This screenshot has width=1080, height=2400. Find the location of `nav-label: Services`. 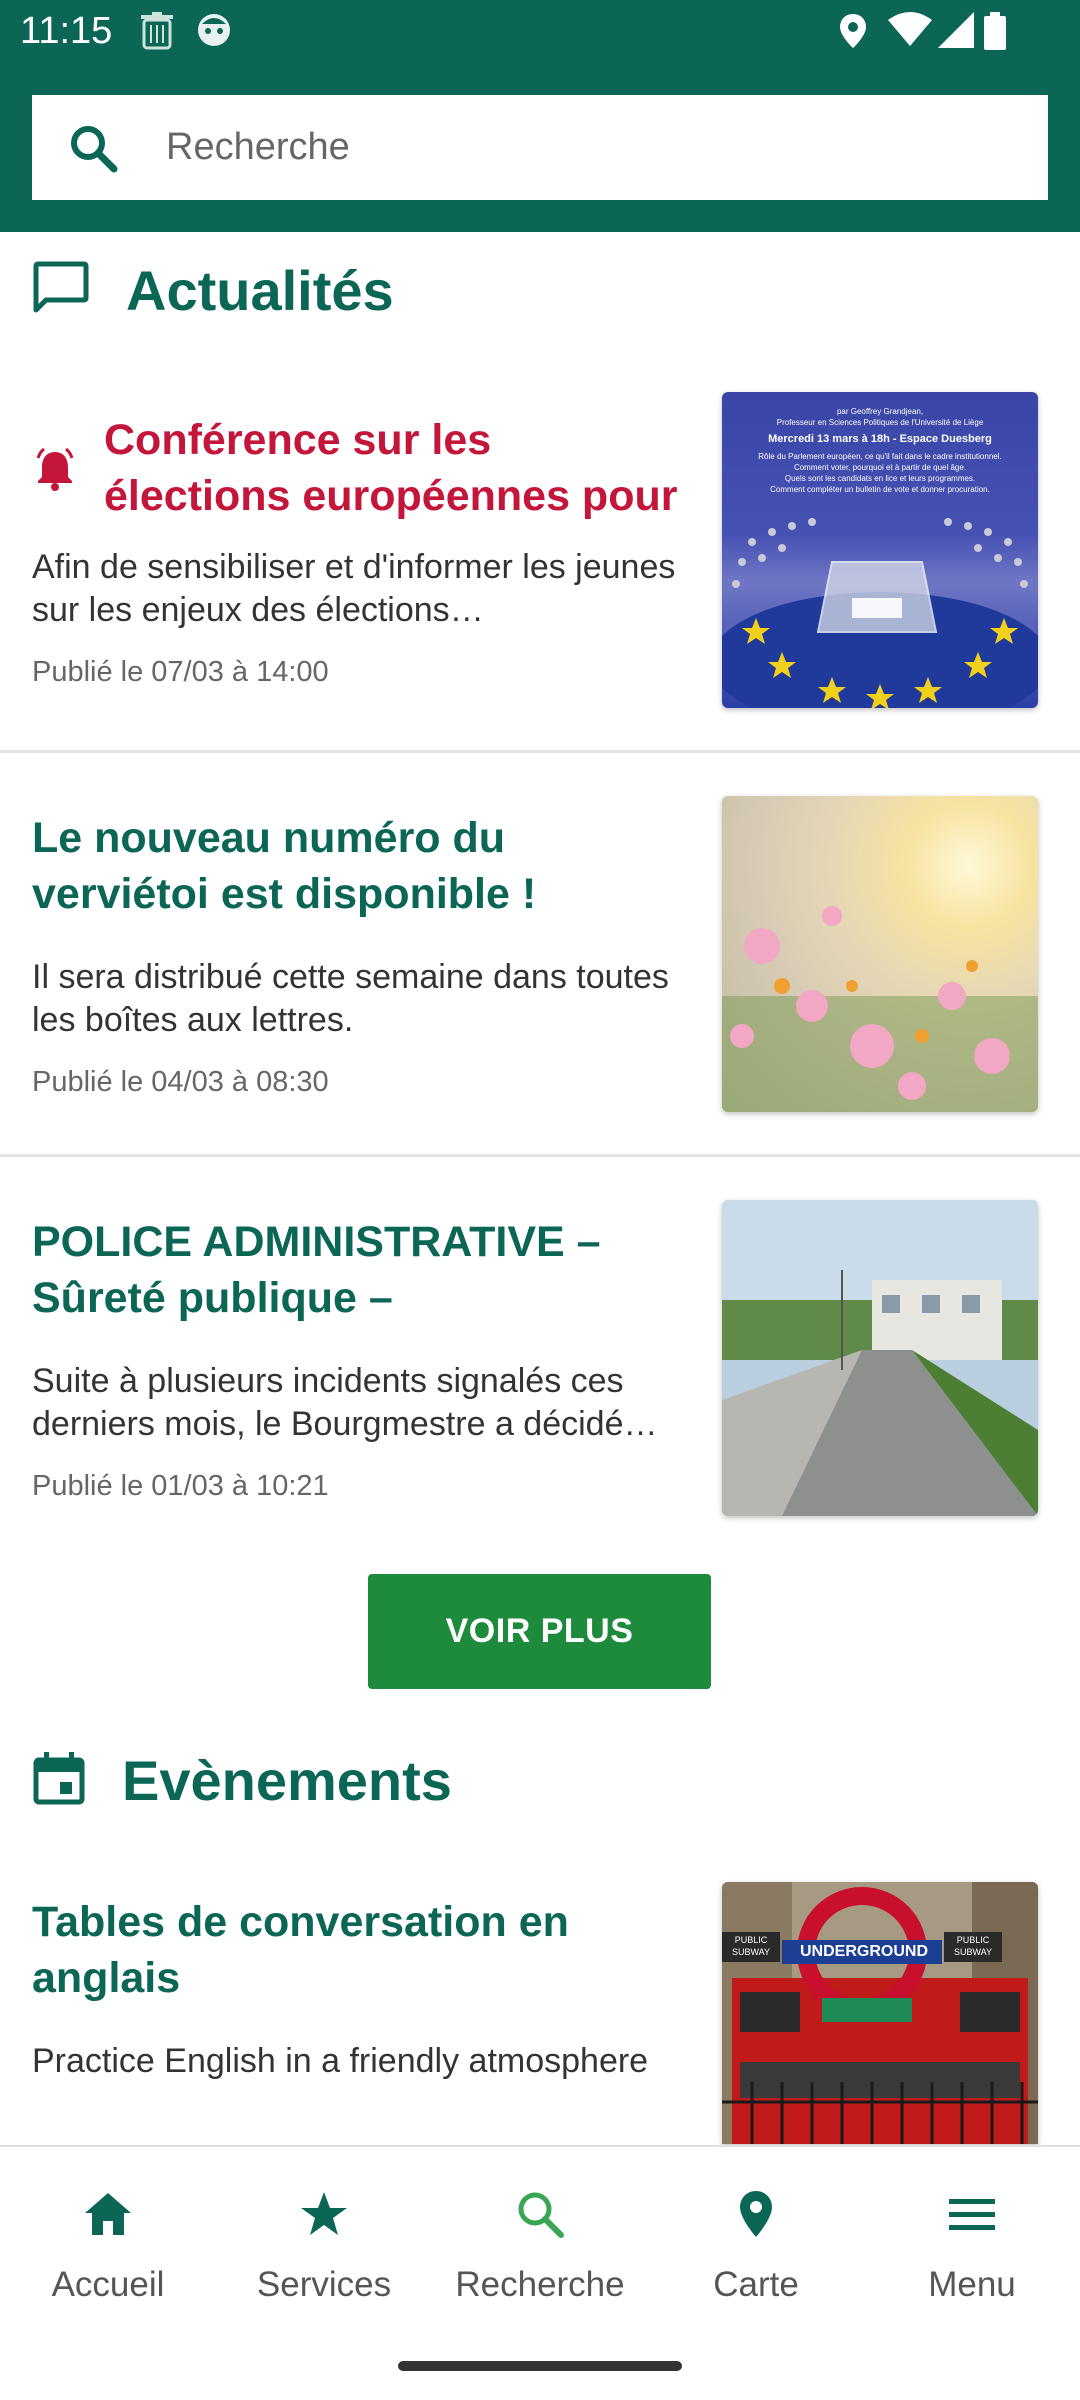

nav-label: Services is located at coordinates (324, 2284).